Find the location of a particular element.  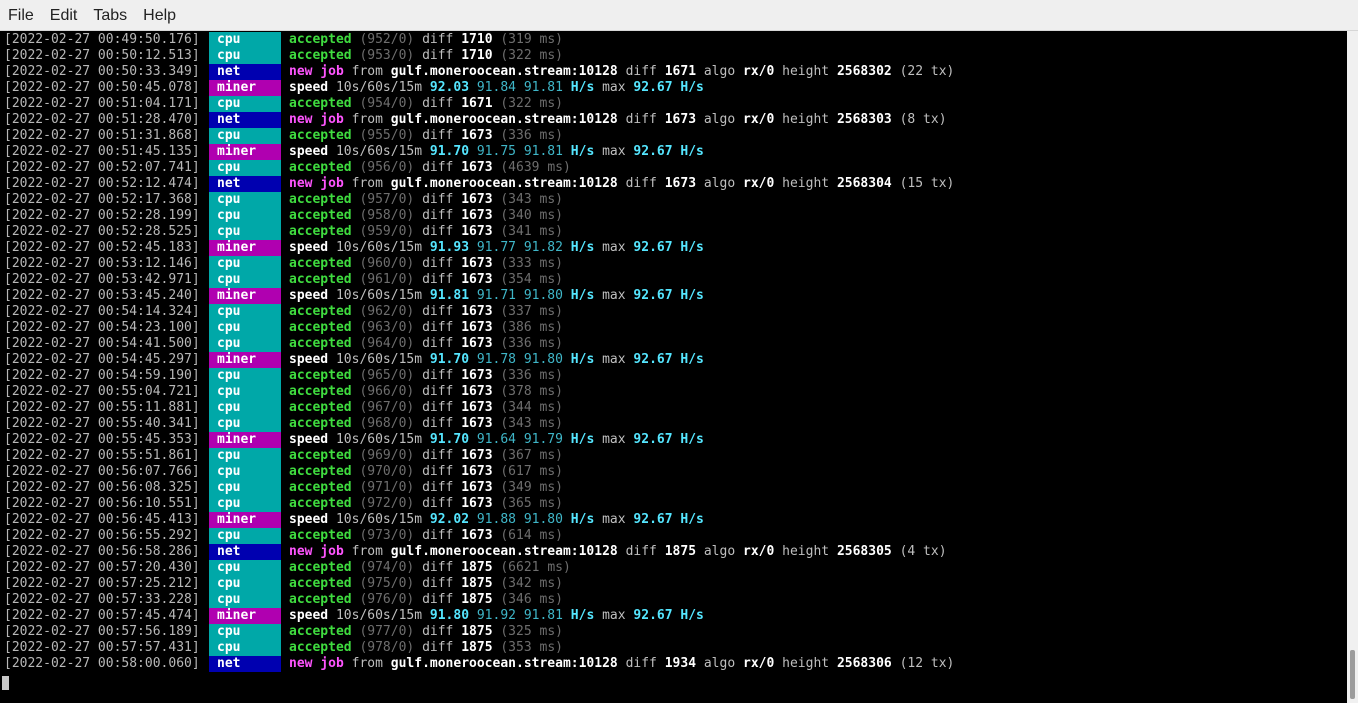

log-message: accepted (975/0) diff 1875 (342 ms) is located at coordinates (426, 584).